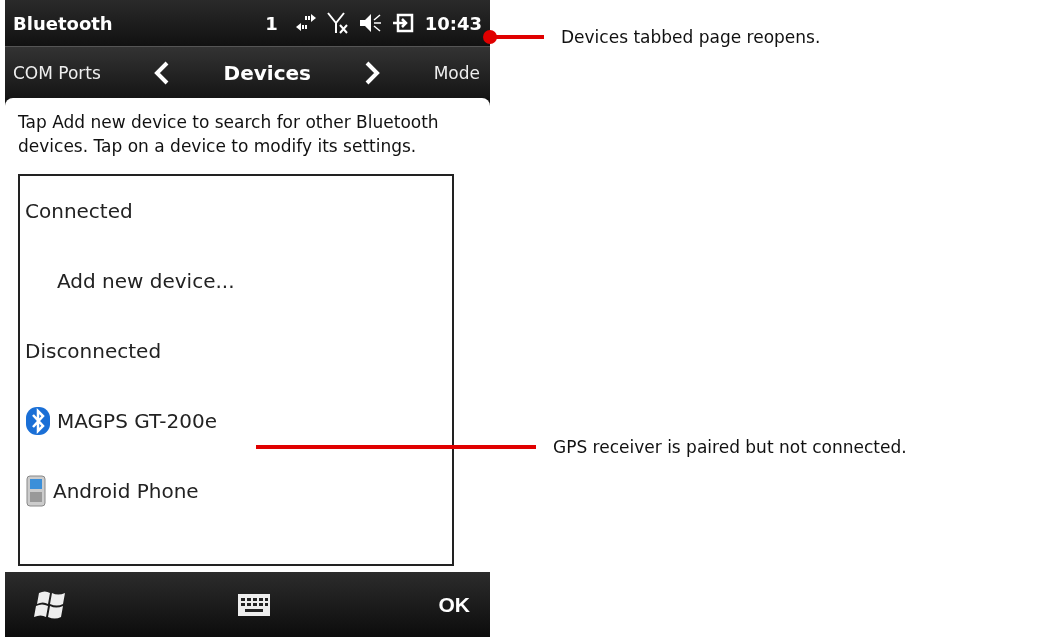 This screenshot has height=637, width=1058. I want to click on bluetooth-icon, so click(38, 421).